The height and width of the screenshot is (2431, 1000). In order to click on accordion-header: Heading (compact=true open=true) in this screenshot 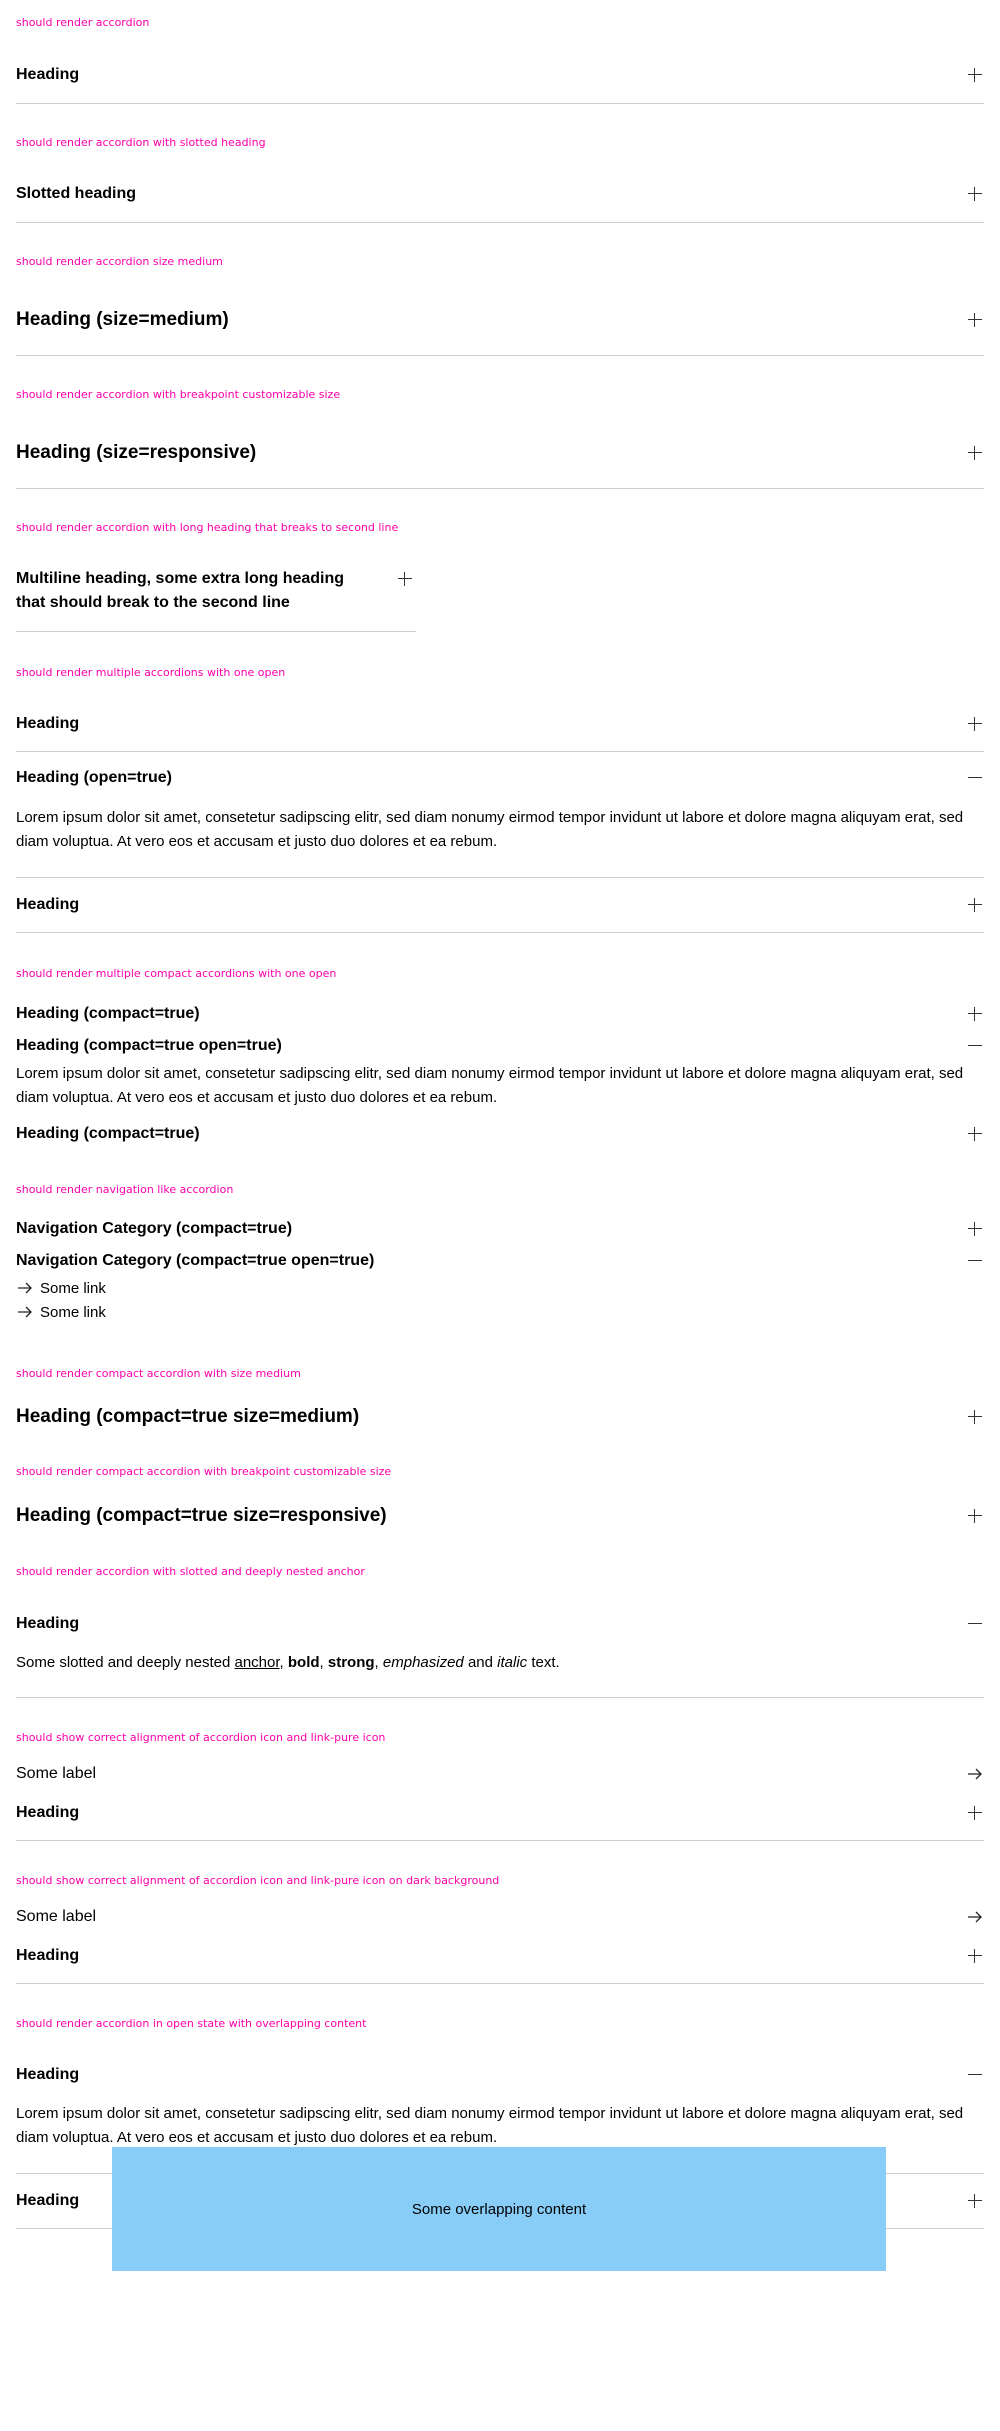, I will do `click(500, 1046)`.